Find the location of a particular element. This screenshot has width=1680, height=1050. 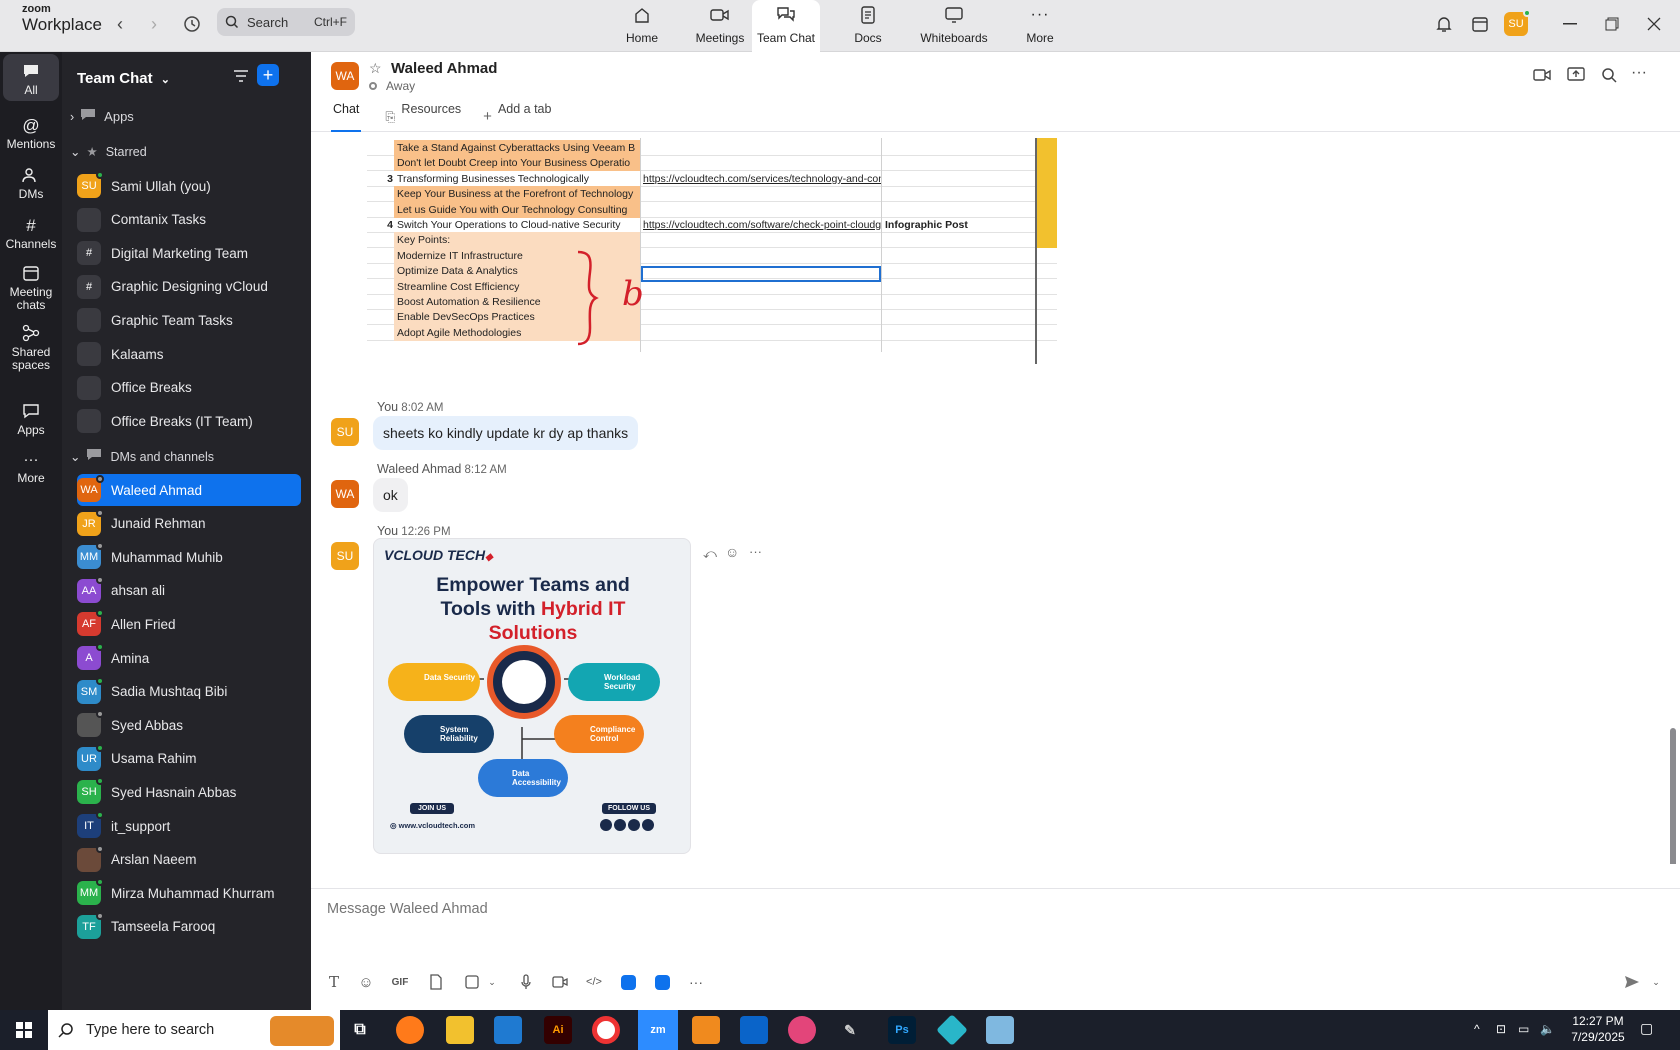

tab-chat: Chat is located at coordinates (346, 117).